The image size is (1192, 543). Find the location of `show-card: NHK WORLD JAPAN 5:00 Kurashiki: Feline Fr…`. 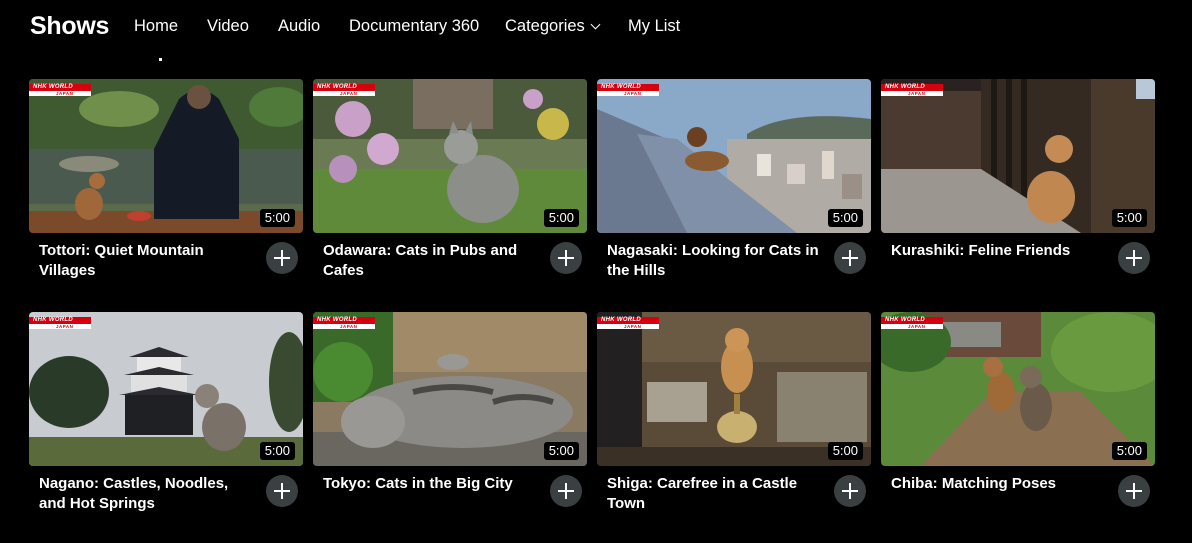

show-card: NHK WORLD JAPAN 5:00 Kurashiki: Feline Fr… is located at coordinates (1018, 186).